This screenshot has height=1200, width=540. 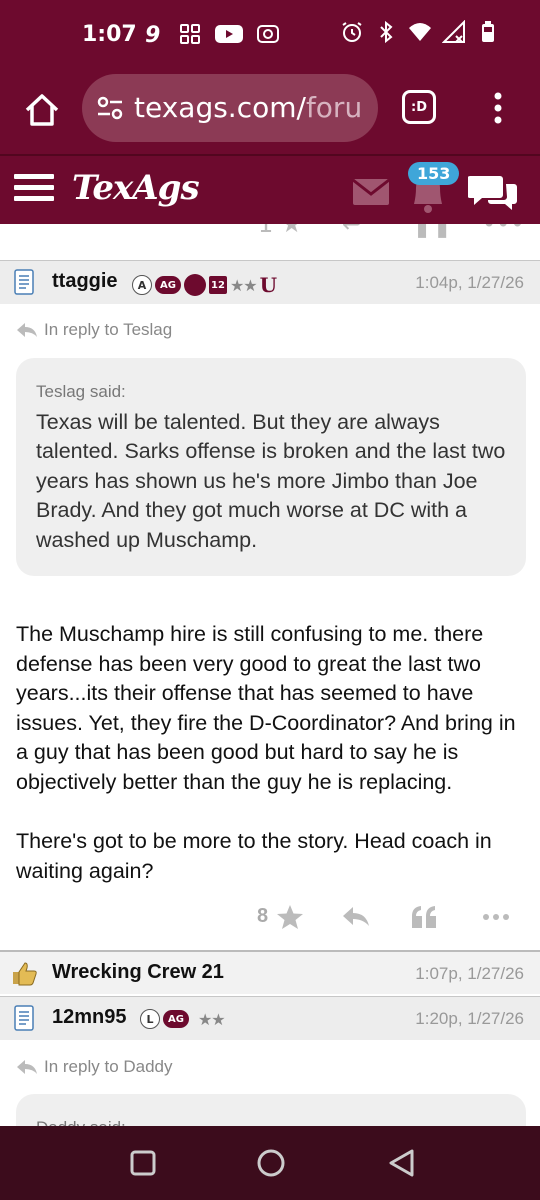 What do you see at coordinates (270, 1018) in the screenshot?
I see `post-header: 12mn95 L AG ★★ 1:20p, 1/27/26` at bounding box center [270, 1018].